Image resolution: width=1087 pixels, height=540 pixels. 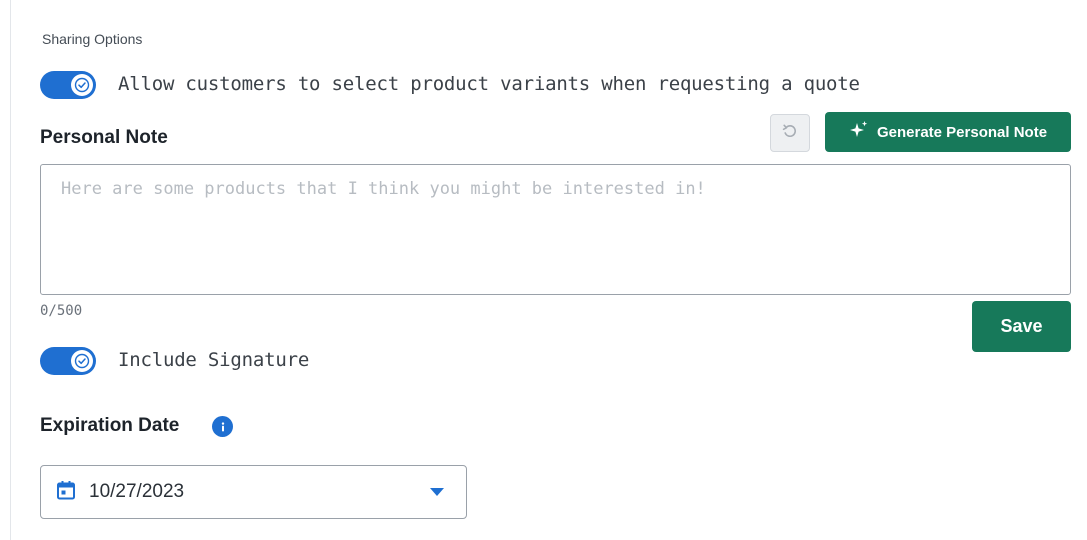 What do you see at coordinates (214, 360) in the screenshot?
I see `signature-toggle-label: Include Signature` at bounding box center [214, 360].